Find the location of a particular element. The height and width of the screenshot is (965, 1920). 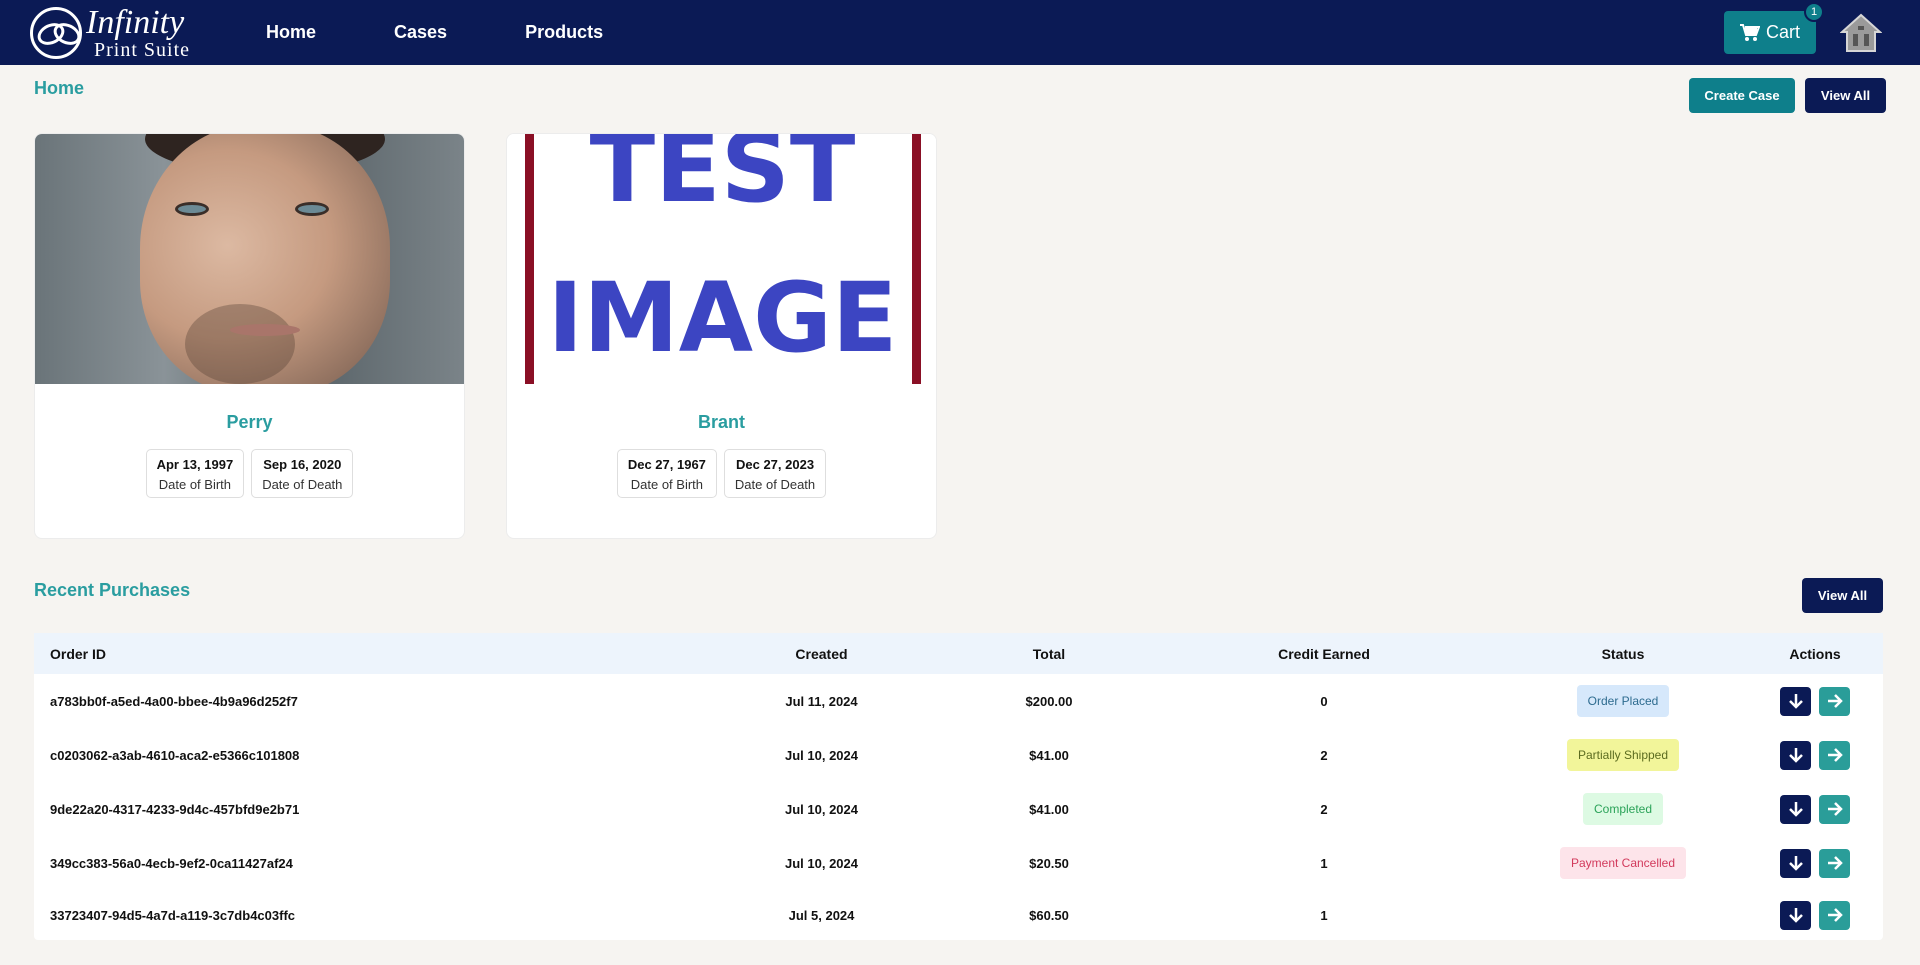

status-cell: Payment Cancelled is located at coordinates (1623, 863).